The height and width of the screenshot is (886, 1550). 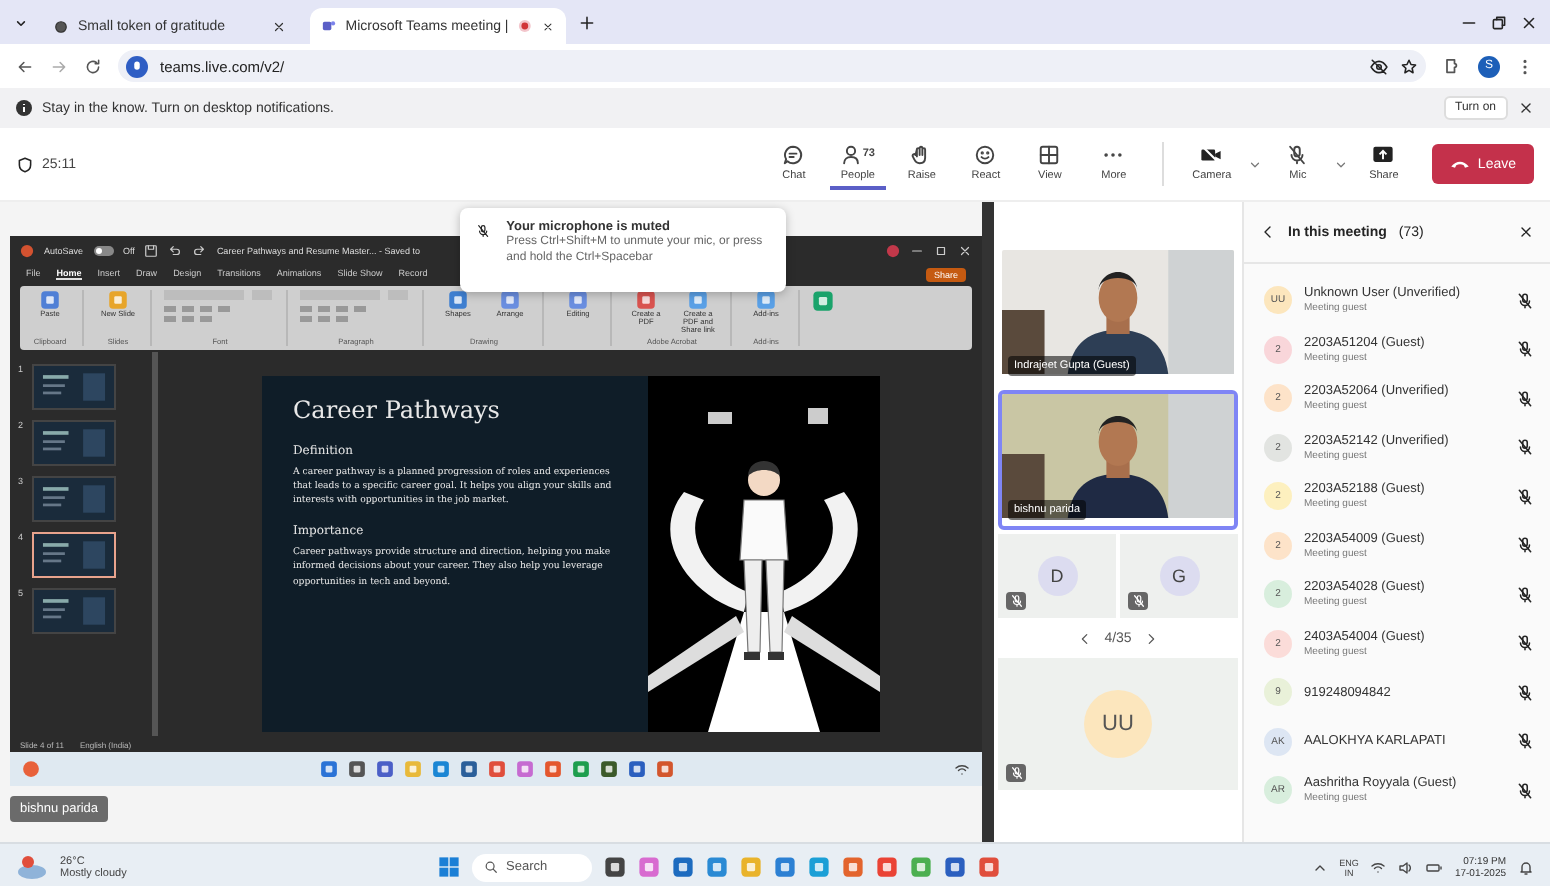 I want to click on autosave-toggle, so click(x=103, y=250).